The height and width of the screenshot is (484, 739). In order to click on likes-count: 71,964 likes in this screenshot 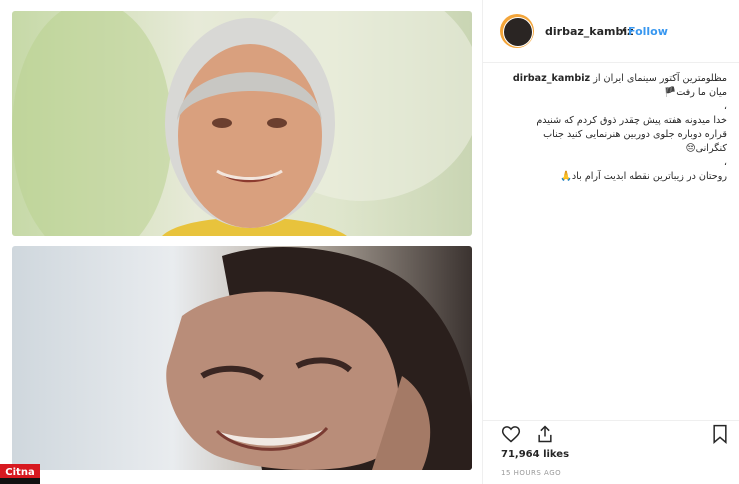, I will do `click(535, 454)`.